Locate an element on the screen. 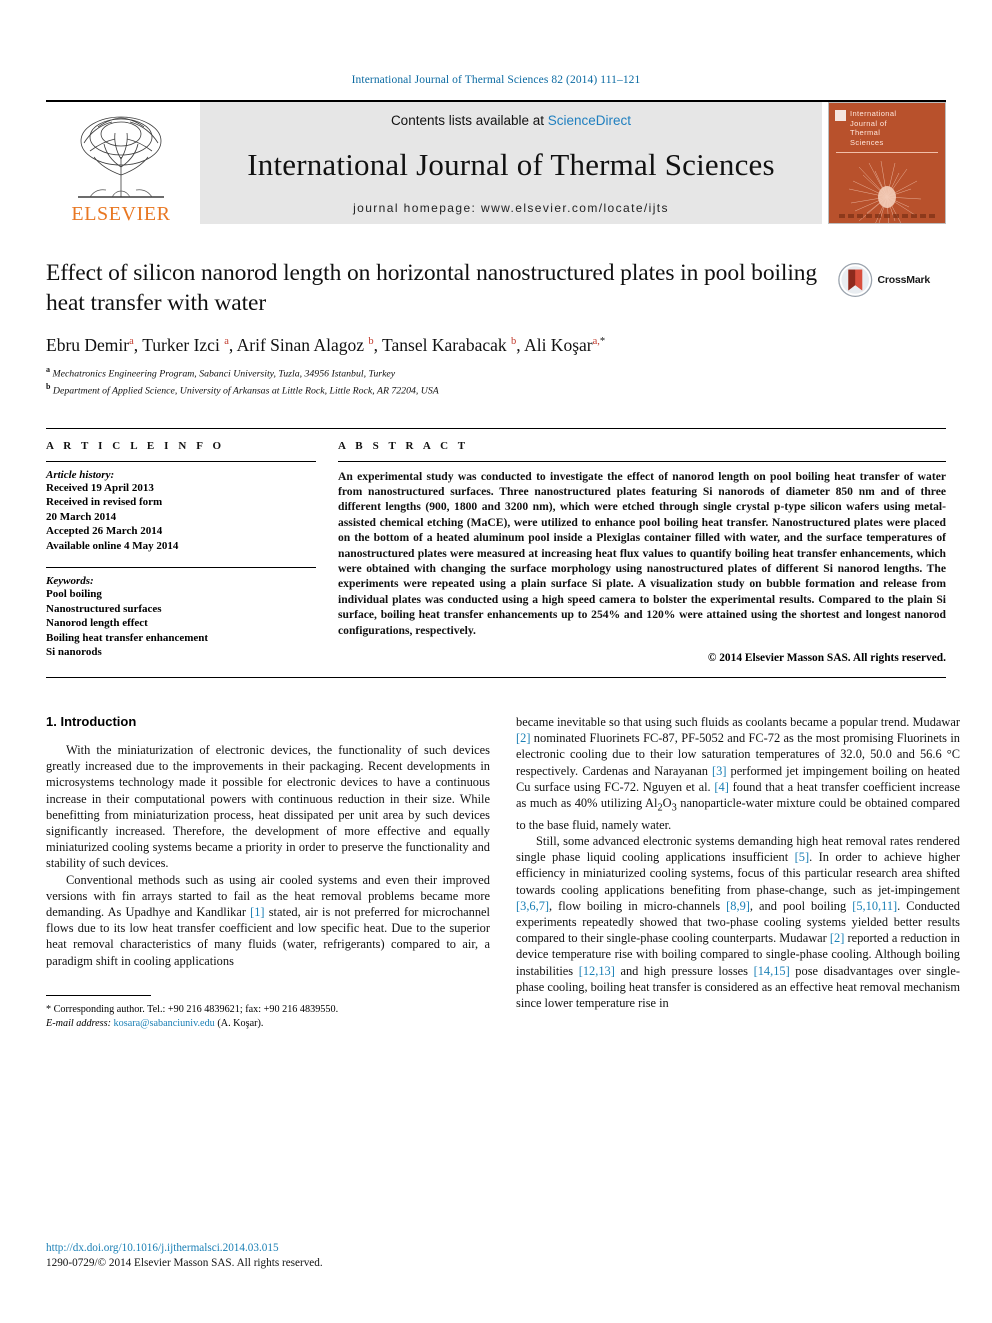 This screenshot has width=992, height=1323. sciencedirect-link: ScienceDirect is located at coordinates (589, 120).